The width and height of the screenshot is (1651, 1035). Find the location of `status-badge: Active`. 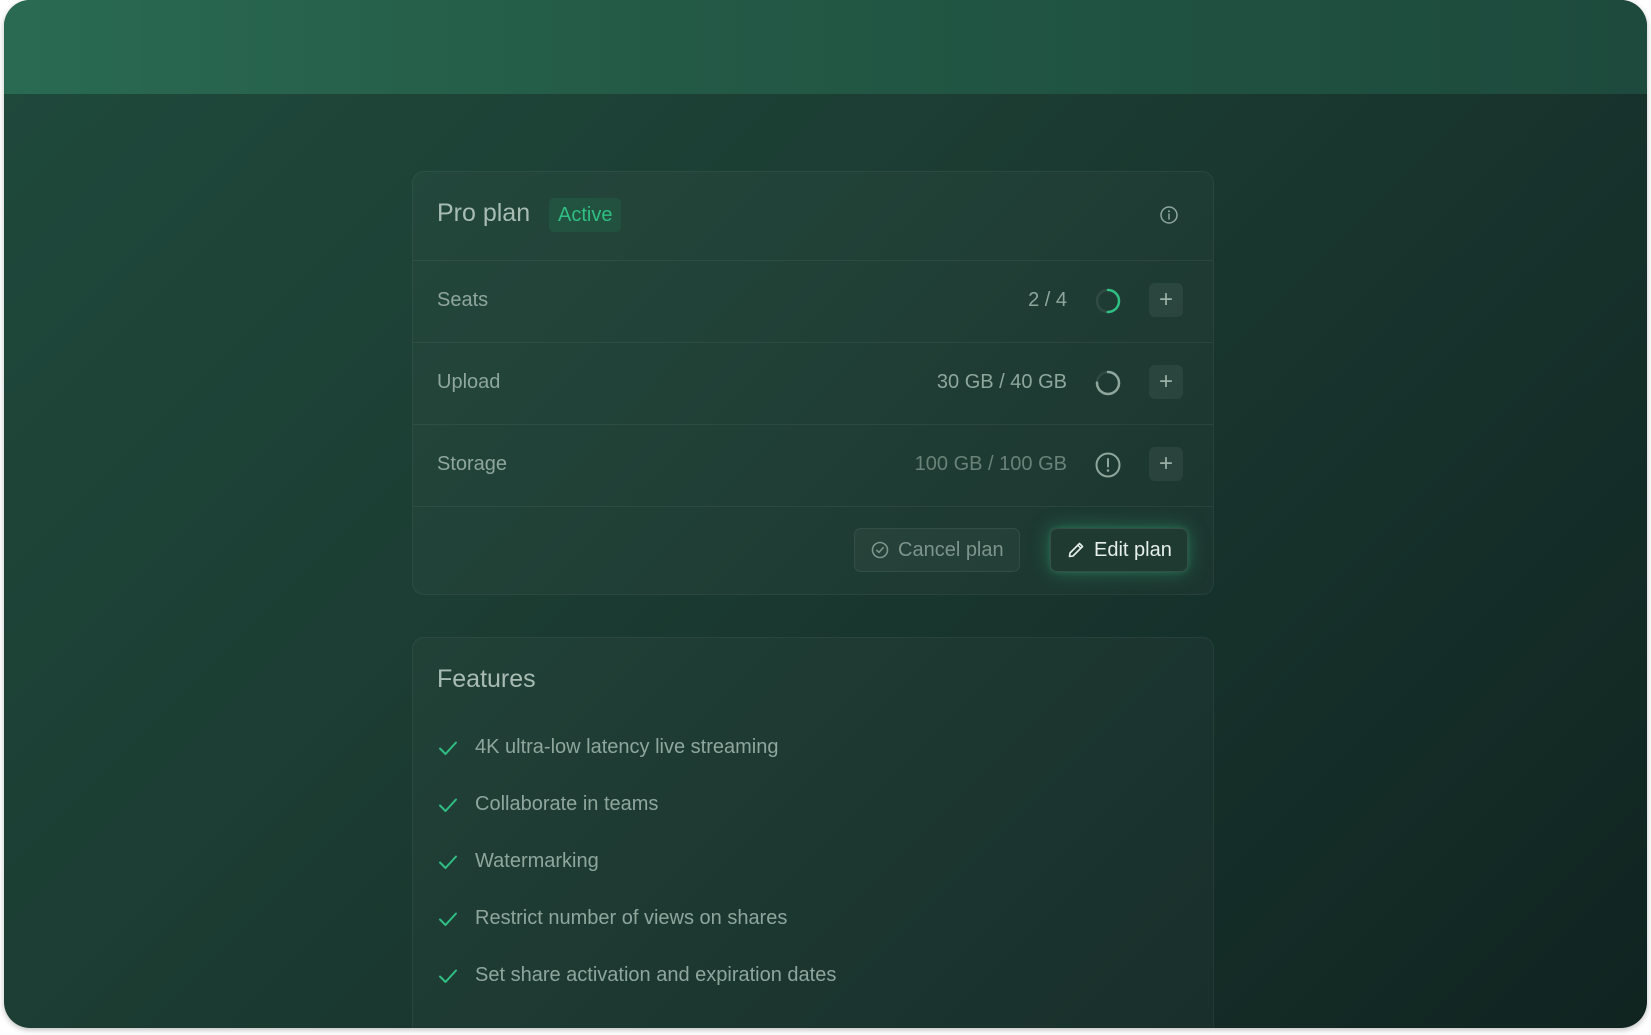

status-badge: Active is located at coordinates (585, 215).